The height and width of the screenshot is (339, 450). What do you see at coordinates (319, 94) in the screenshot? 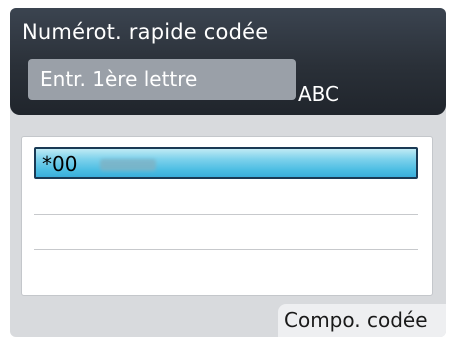
I see `input-mode-indicator: ABC` at bounding box center [319, 94].